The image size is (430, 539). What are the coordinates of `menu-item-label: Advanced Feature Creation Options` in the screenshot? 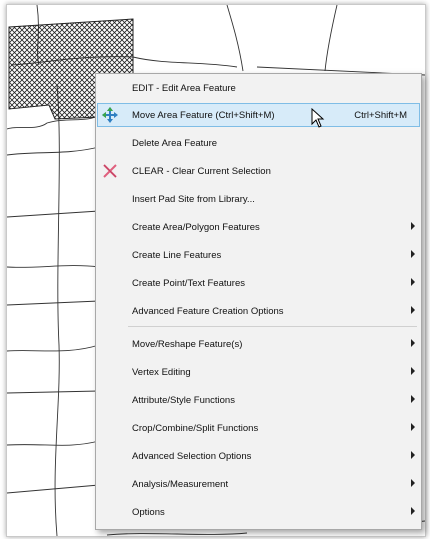 It's located at (208, 311).